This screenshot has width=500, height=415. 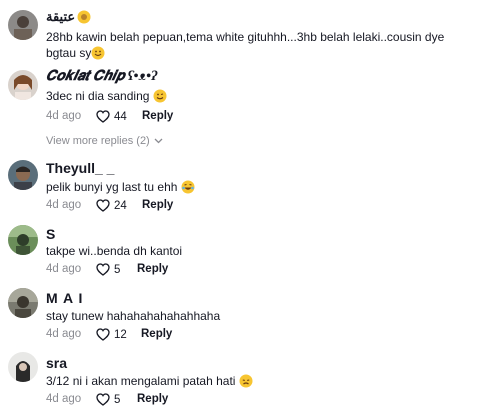 What do you see at coordinates (84, 17) in the screenshot?
I see `sunflower-icon` at bounding box center [84, 17].